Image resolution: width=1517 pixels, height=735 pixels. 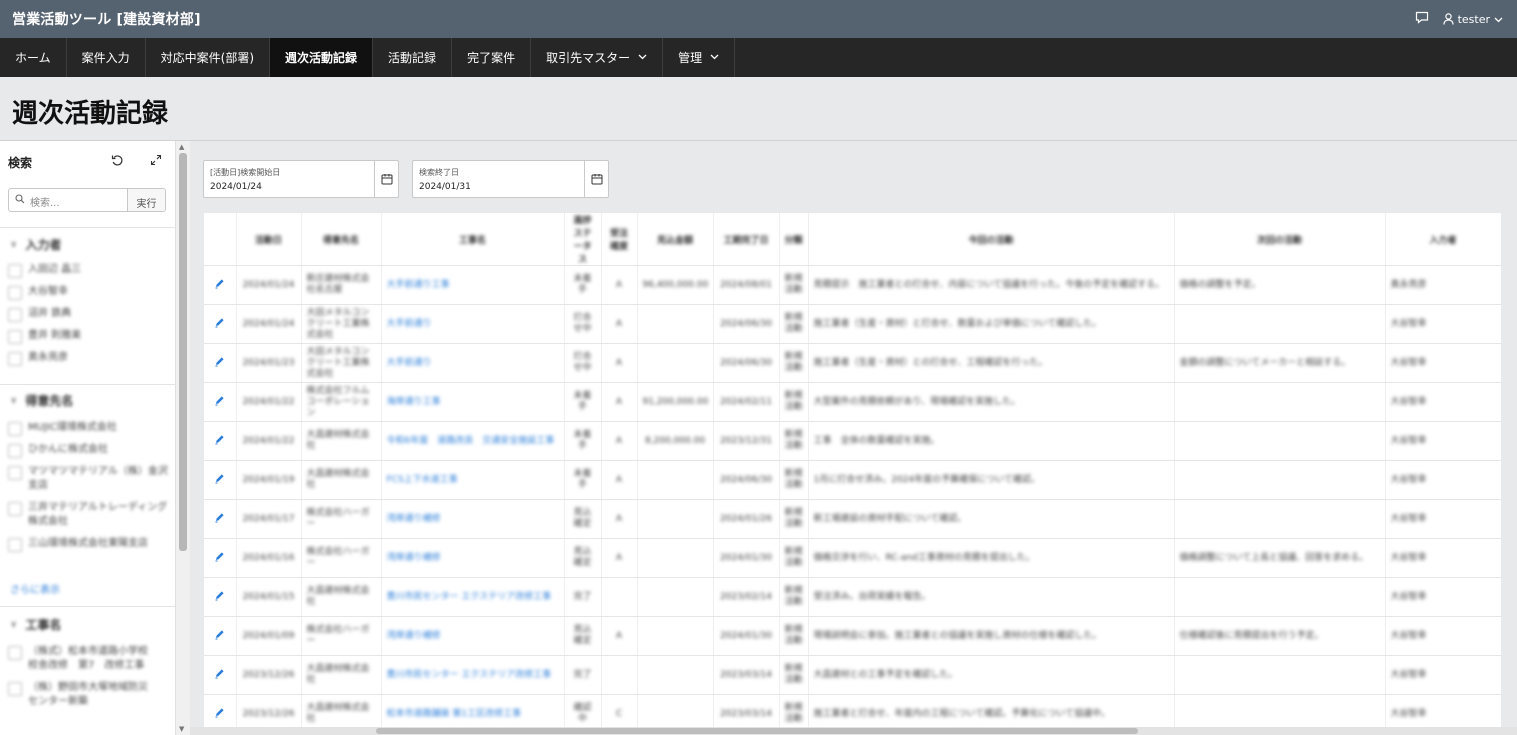 What do you see at coordinates (33, 57) in the screenshot?
I see `nav-home: ホーム` at bounding box center [33, 57].